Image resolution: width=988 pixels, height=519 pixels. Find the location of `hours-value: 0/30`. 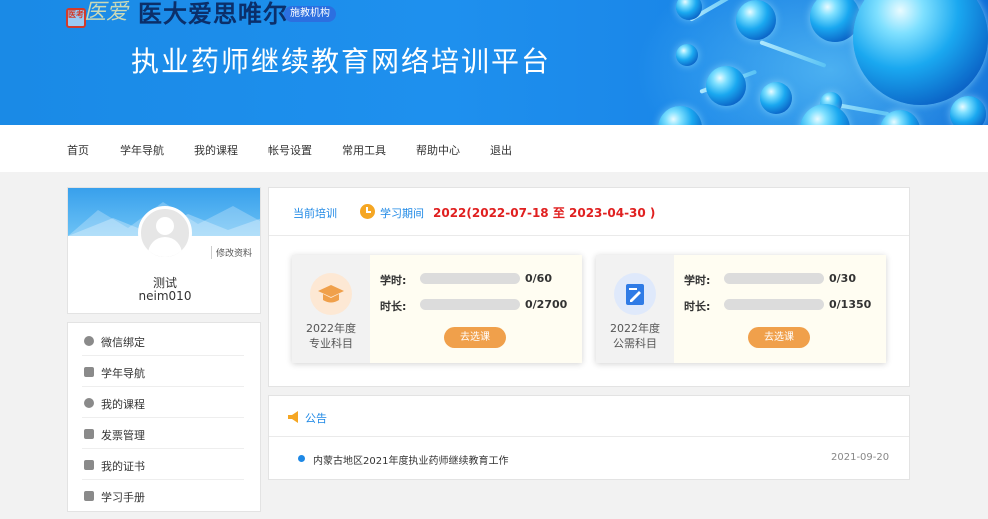

hours-value: 0/30 is located at coordinates (842, 278).